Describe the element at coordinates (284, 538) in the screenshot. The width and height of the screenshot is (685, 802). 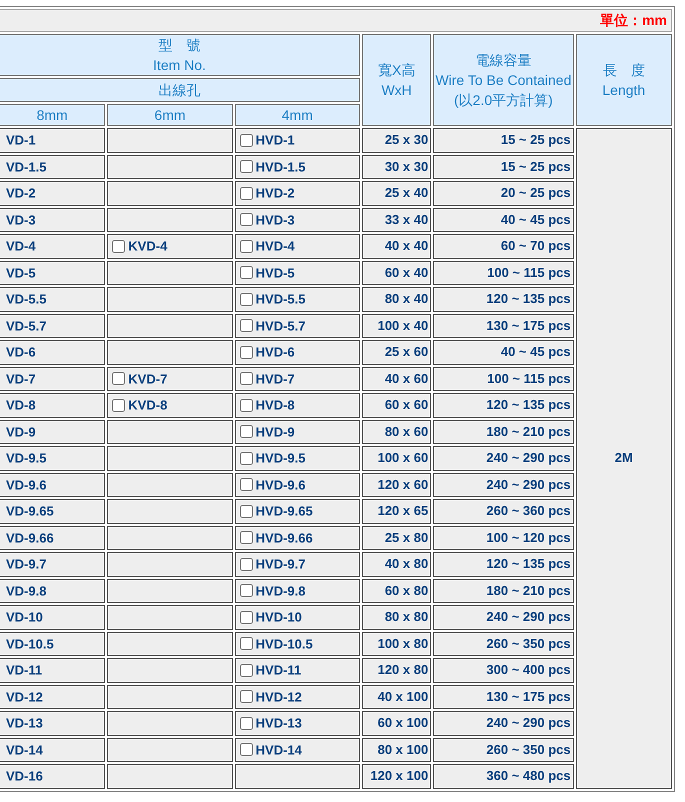
I see `item-code: HVD-9.66` at that location.